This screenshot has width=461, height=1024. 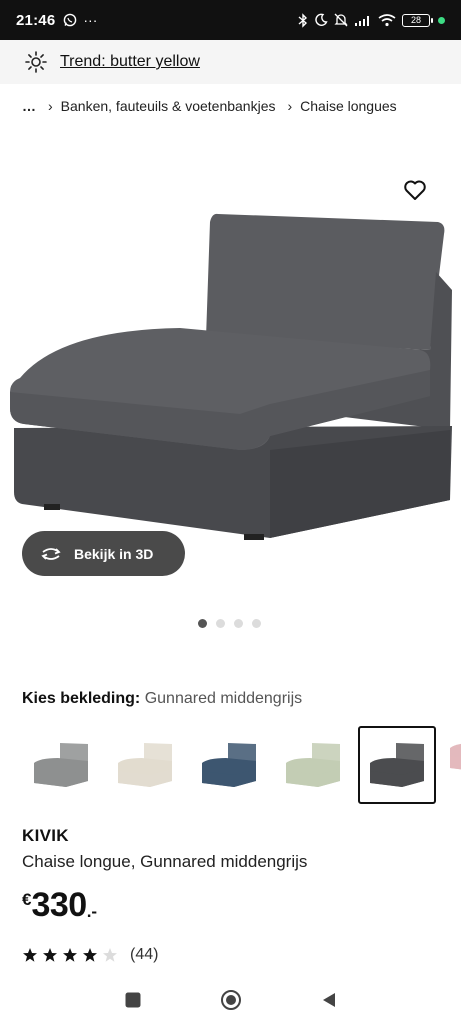 I want to click on circle-icon, so click(x=230, y=1000).